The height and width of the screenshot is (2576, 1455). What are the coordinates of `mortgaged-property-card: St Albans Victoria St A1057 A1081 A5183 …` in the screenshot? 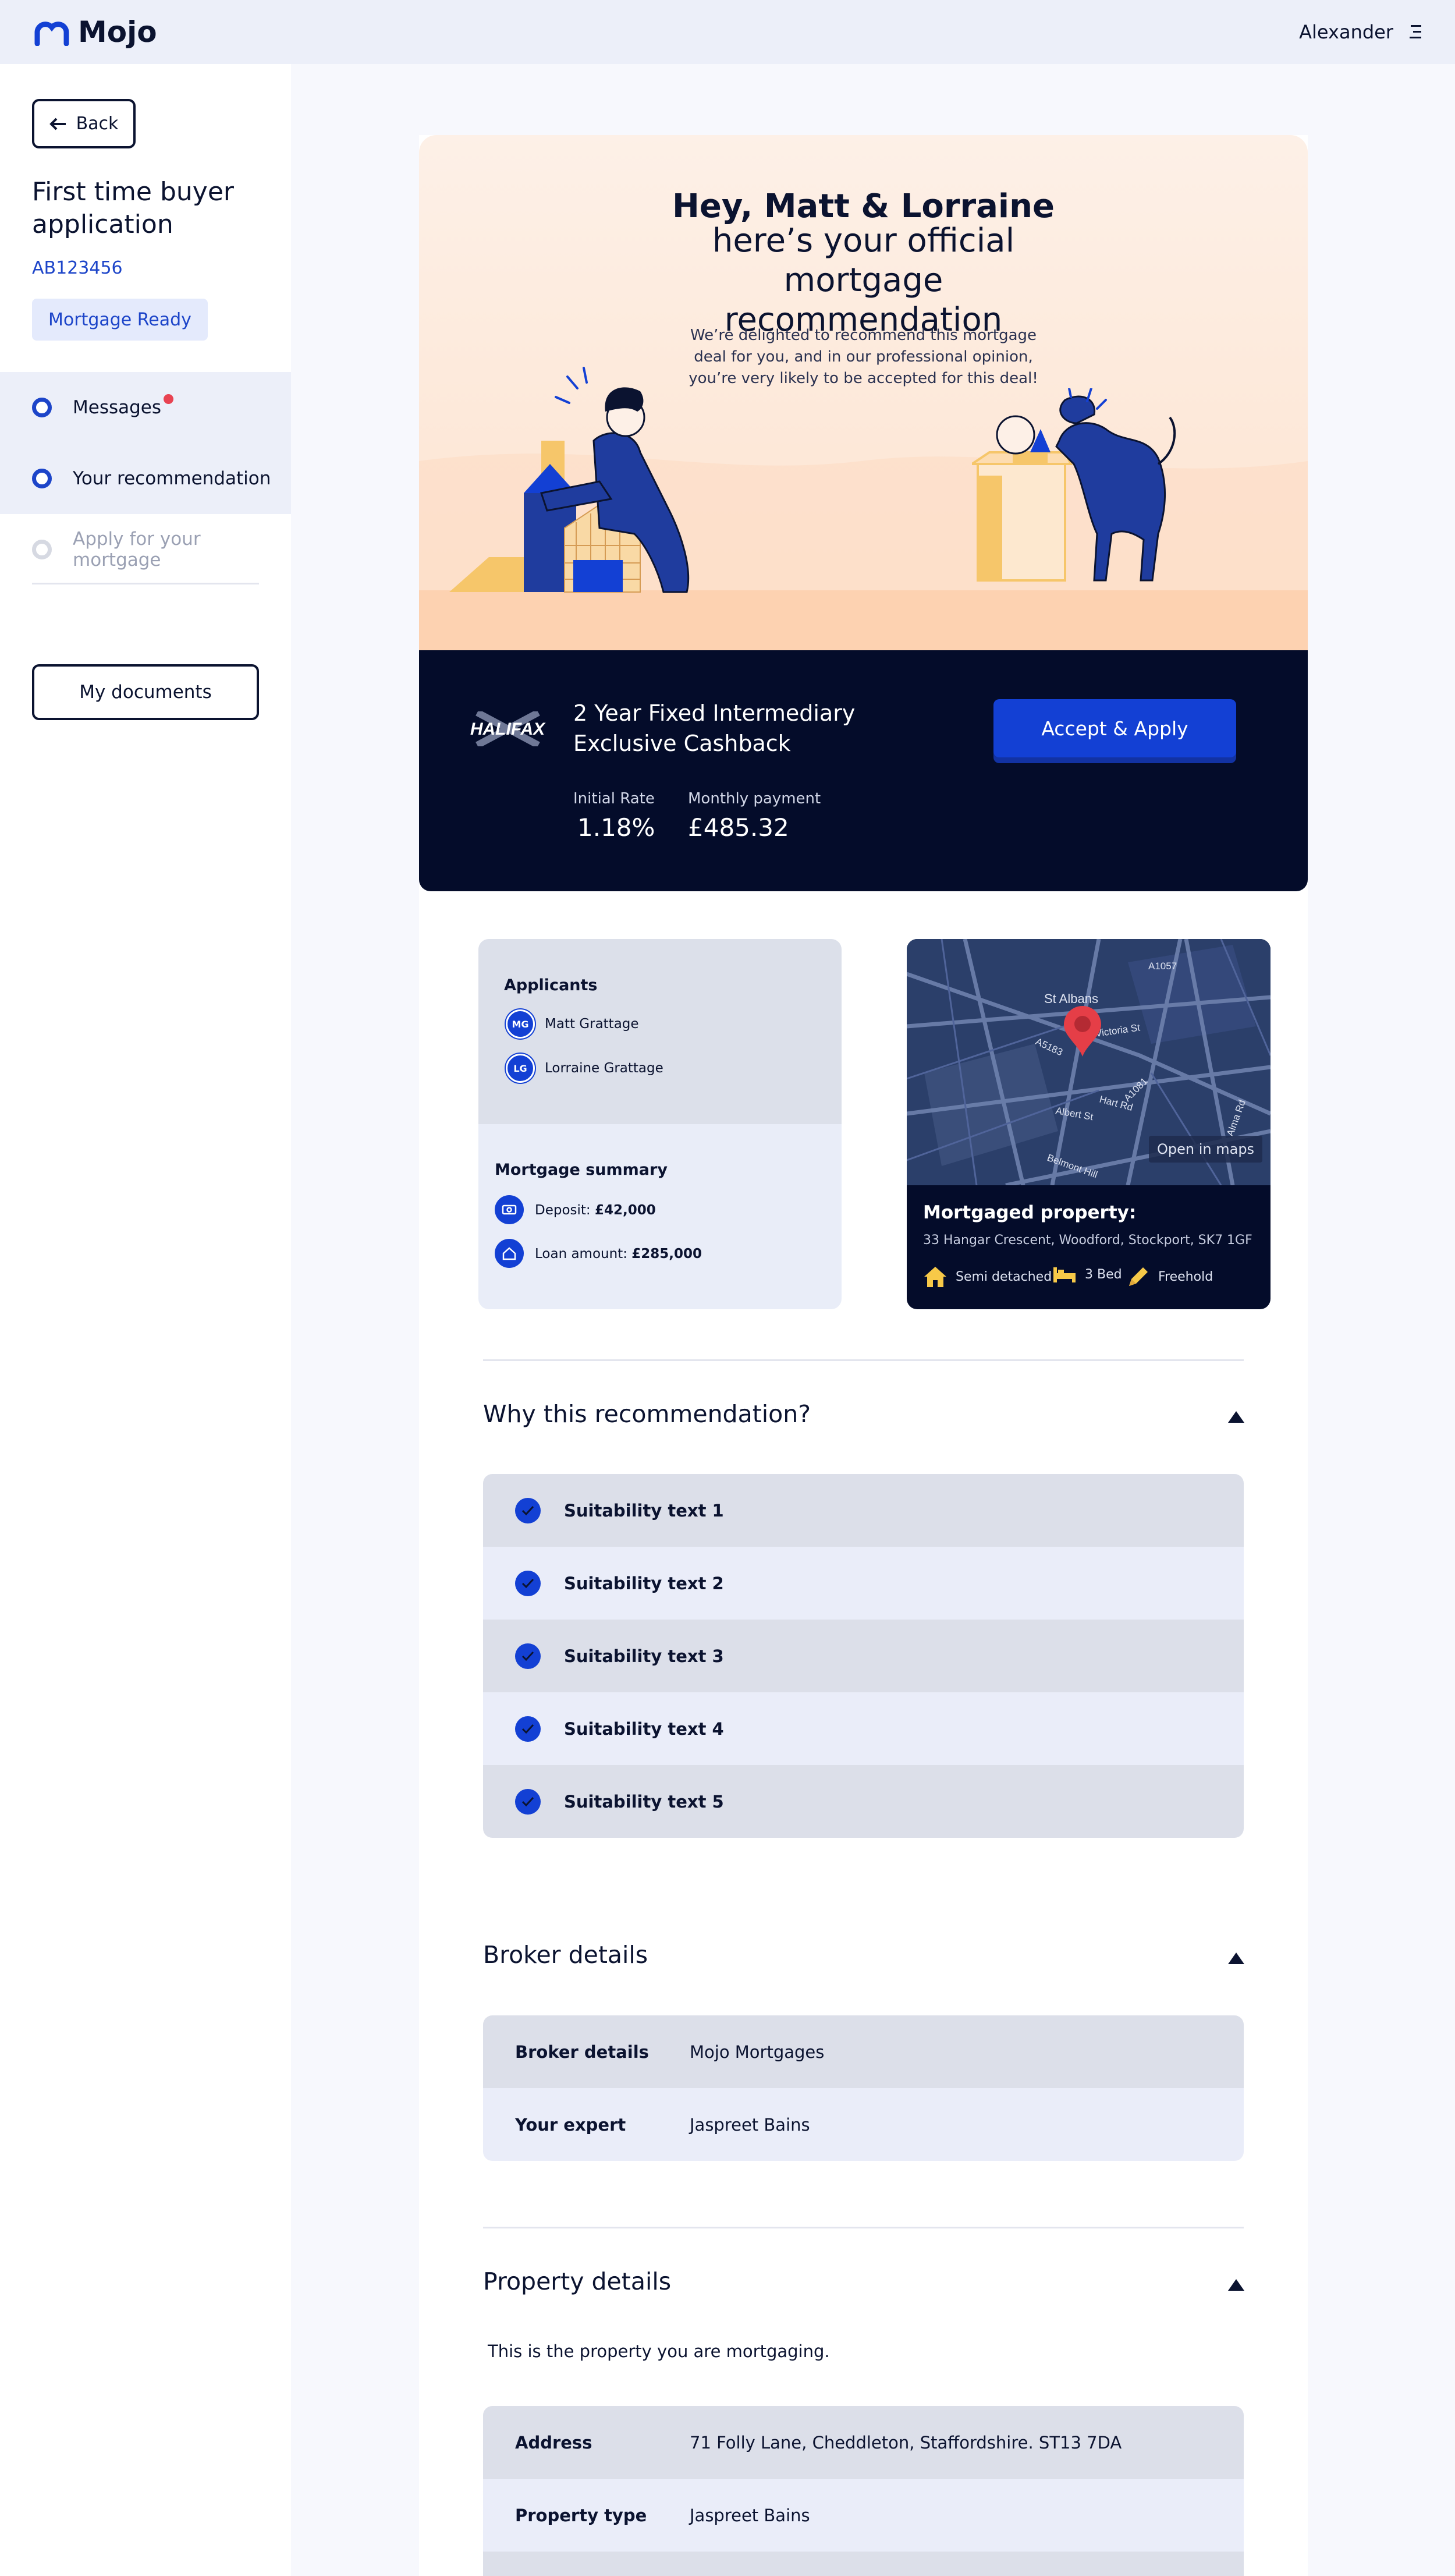 It's located at (1089, 1124).